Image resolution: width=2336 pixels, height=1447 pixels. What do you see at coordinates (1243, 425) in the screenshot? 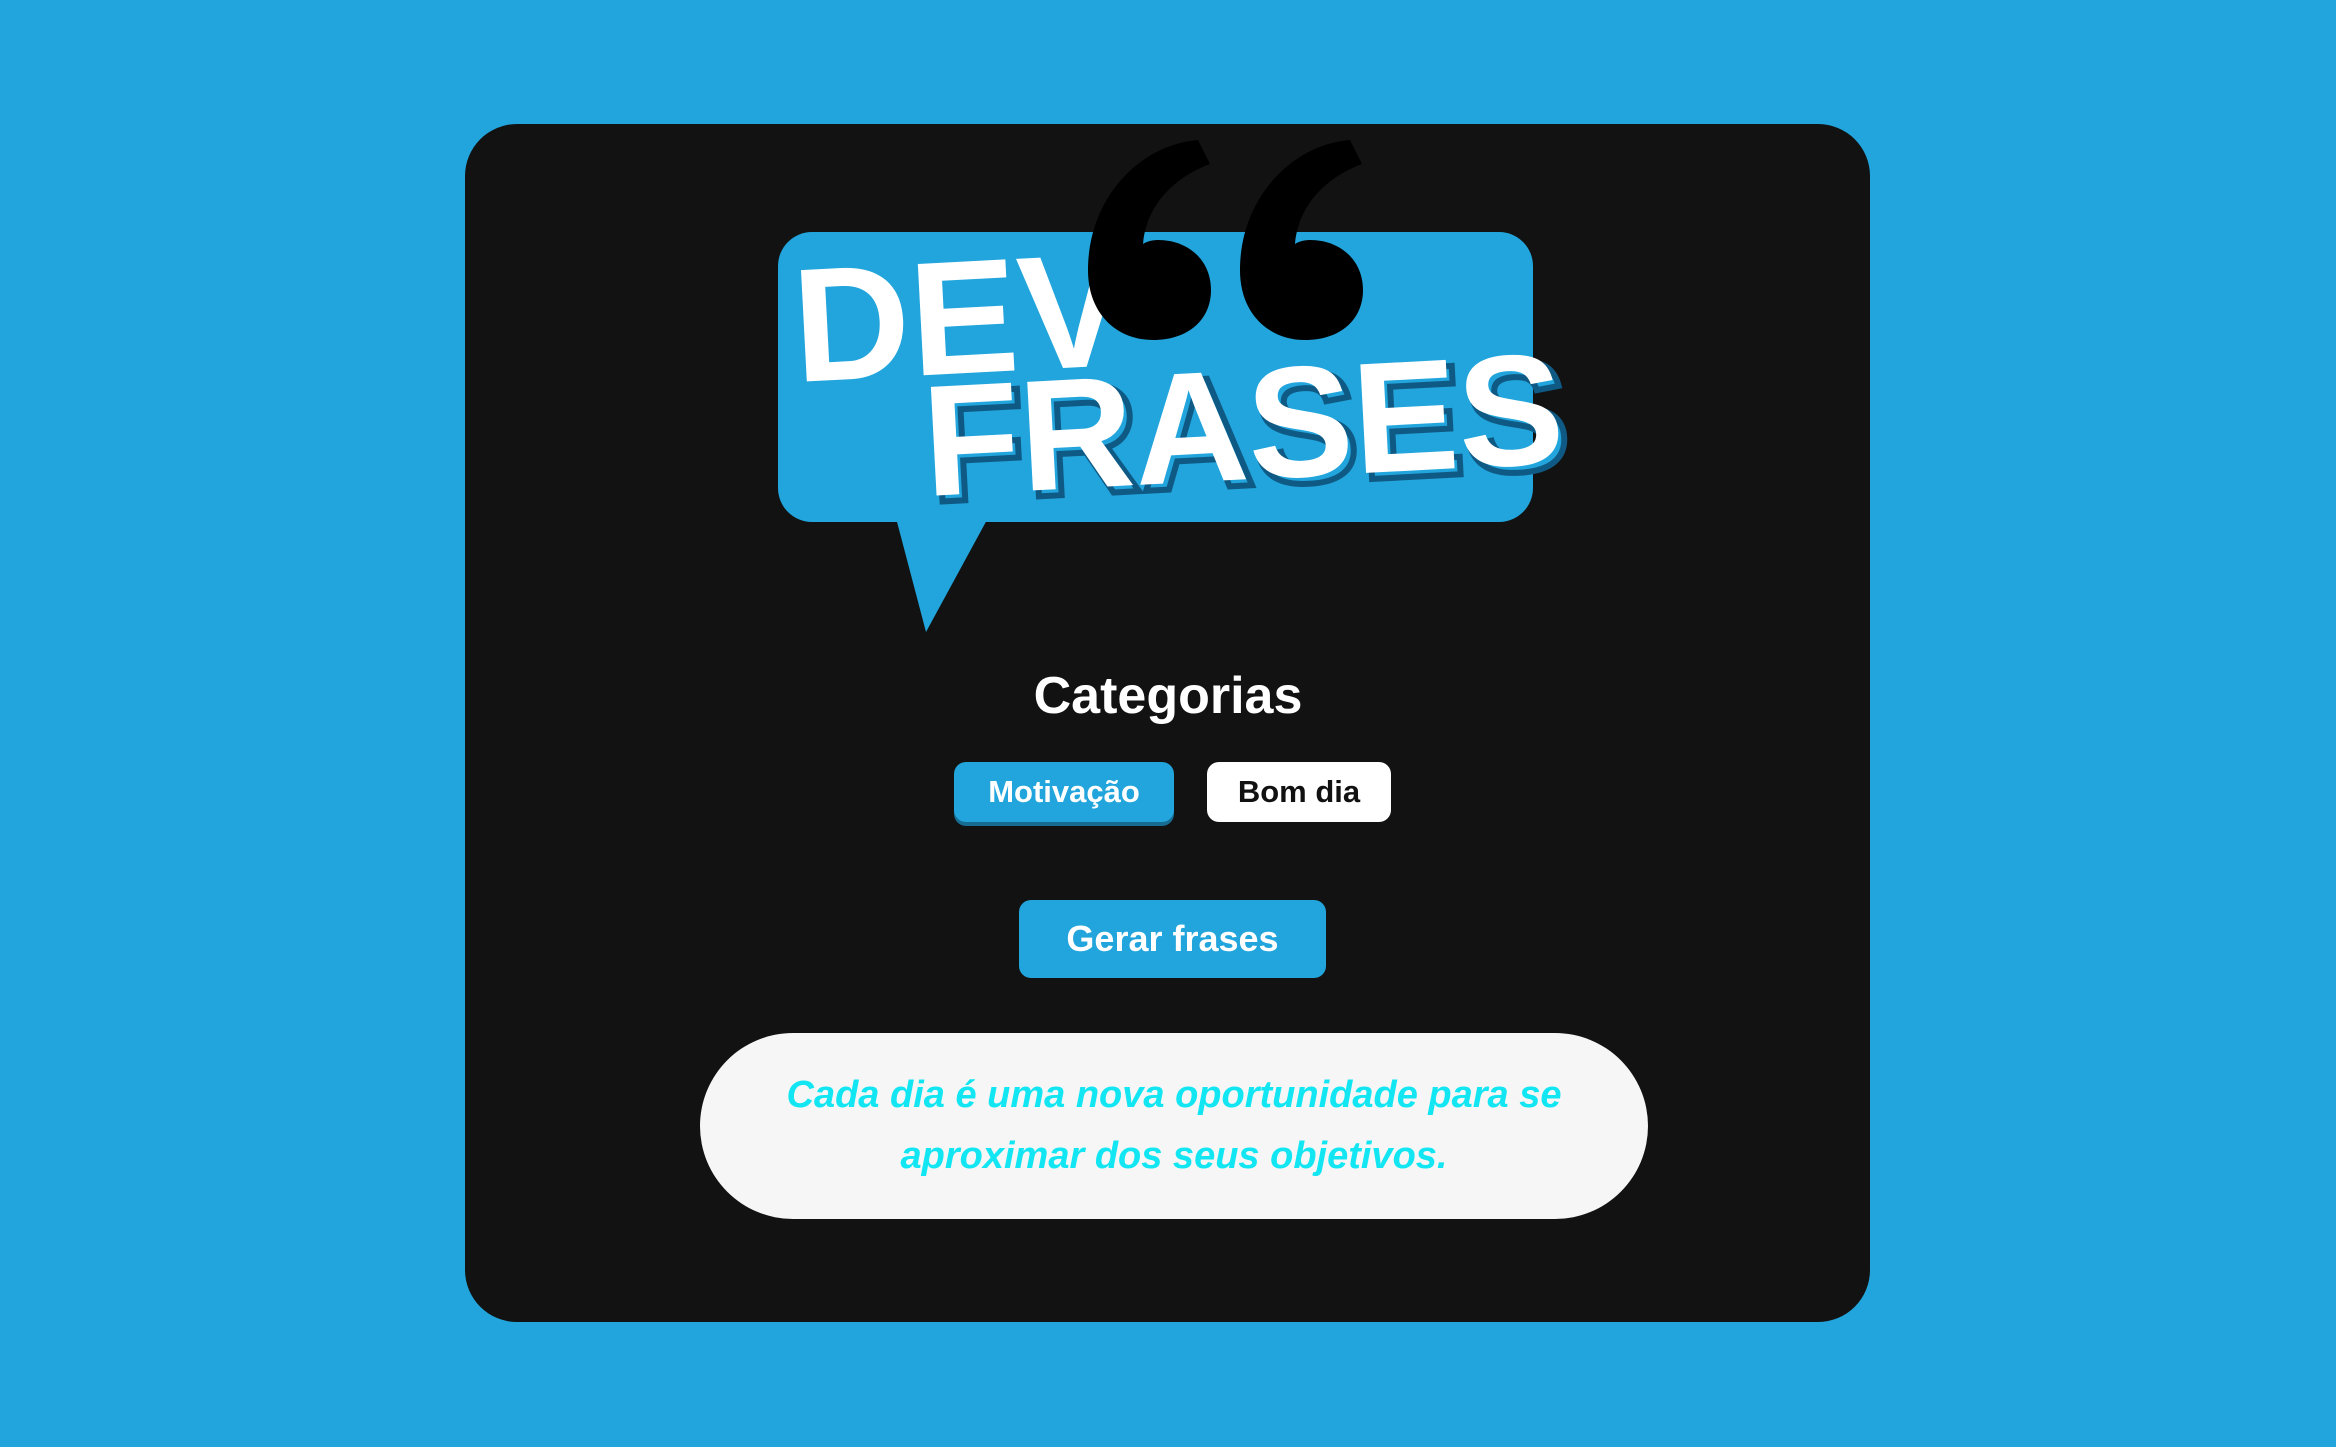
I see `logo-text-frases: FRASES` at bounding box center [1243, 425].